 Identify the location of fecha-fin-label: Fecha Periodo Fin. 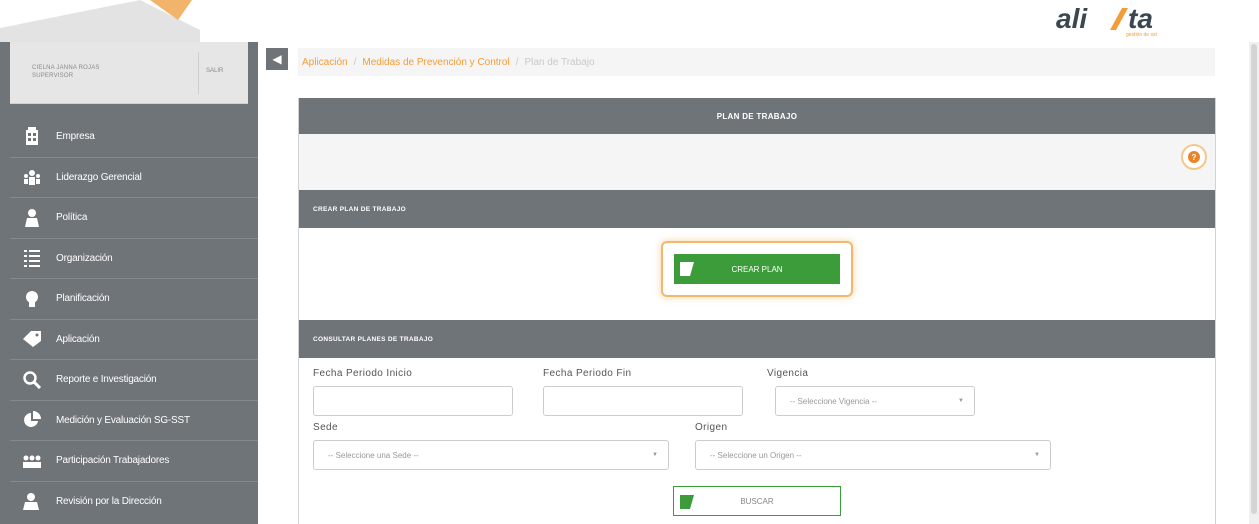
(587, 373).